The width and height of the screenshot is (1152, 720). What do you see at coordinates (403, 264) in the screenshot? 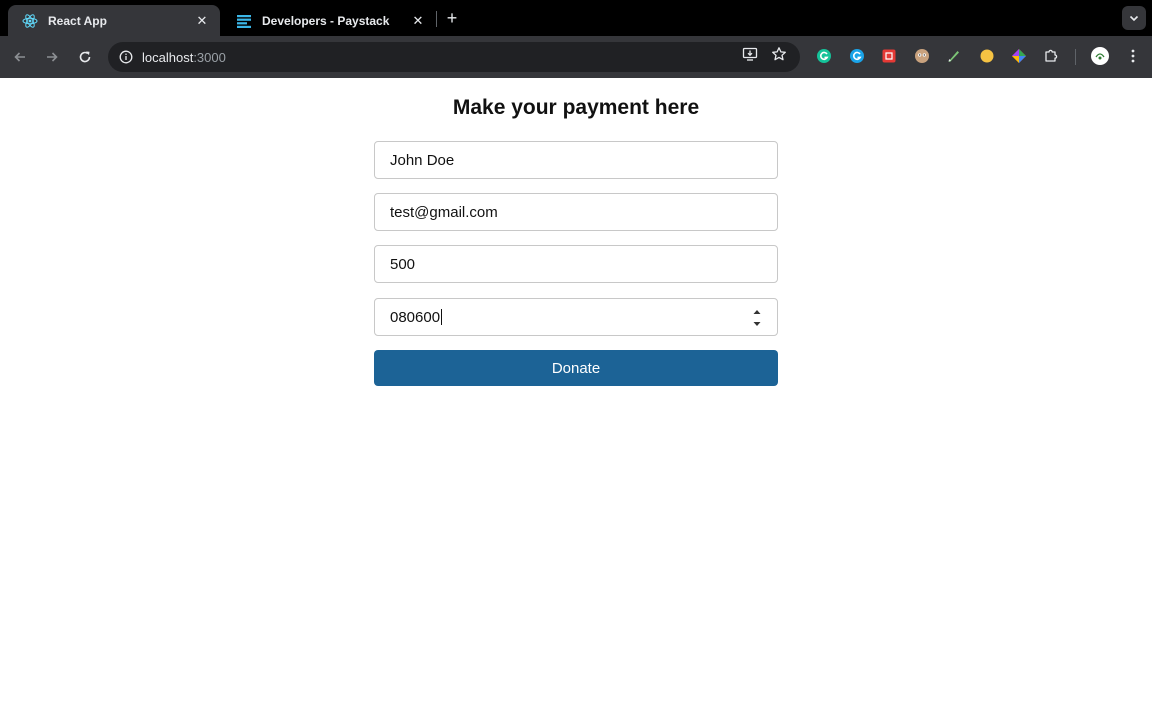
I see `amount-input-value: 500` at bounding box center [403, 264].